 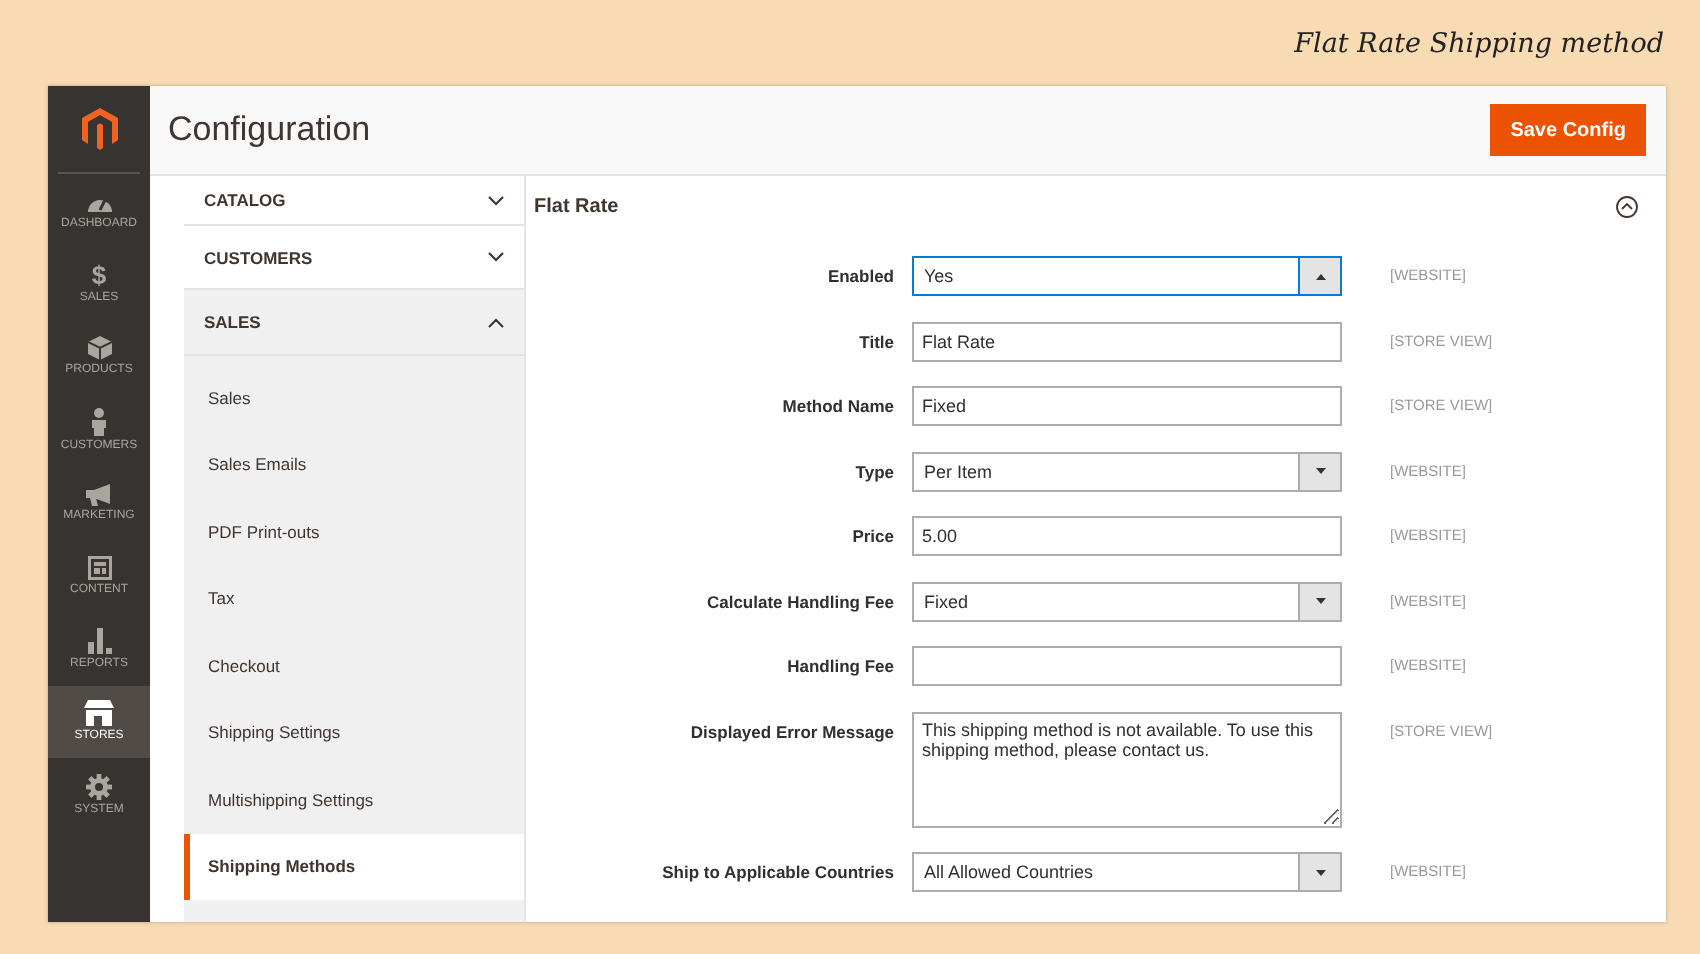 I want to click on config-tab-link: Sales, so click(x=354, y=397).